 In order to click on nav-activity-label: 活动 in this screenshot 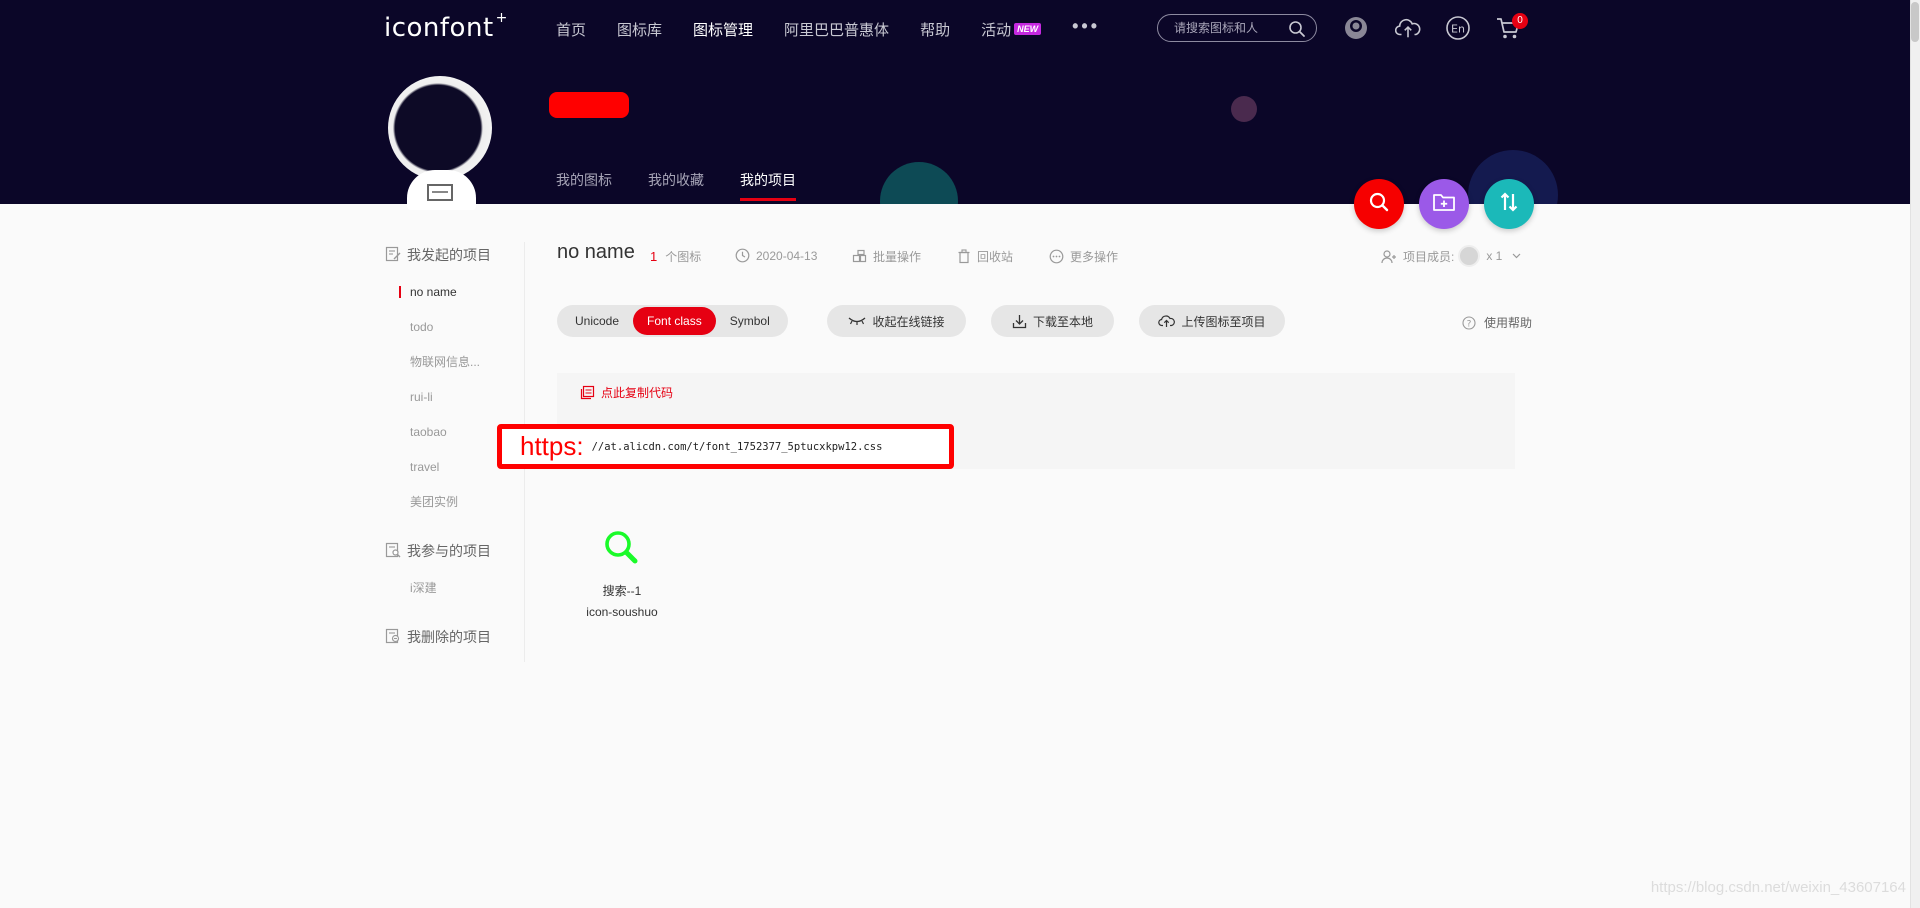, I will do `click(996, 30)`.